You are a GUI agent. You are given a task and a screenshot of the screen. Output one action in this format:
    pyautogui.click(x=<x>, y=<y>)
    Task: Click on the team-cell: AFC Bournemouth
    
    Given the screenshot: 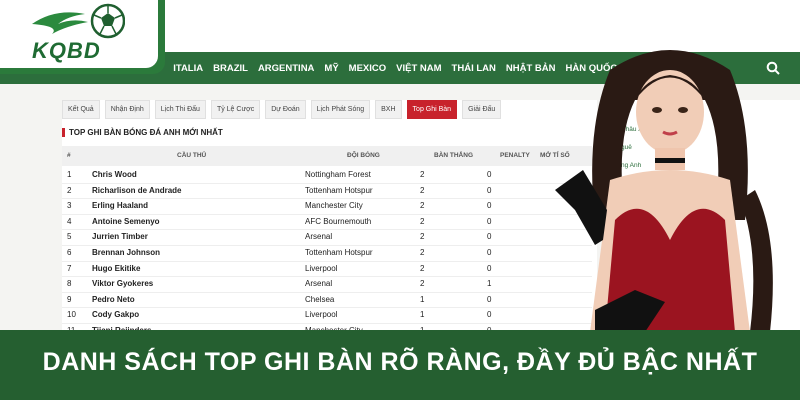 What is the action you would take?
    pyautogui.click(x=338, y=221)
    